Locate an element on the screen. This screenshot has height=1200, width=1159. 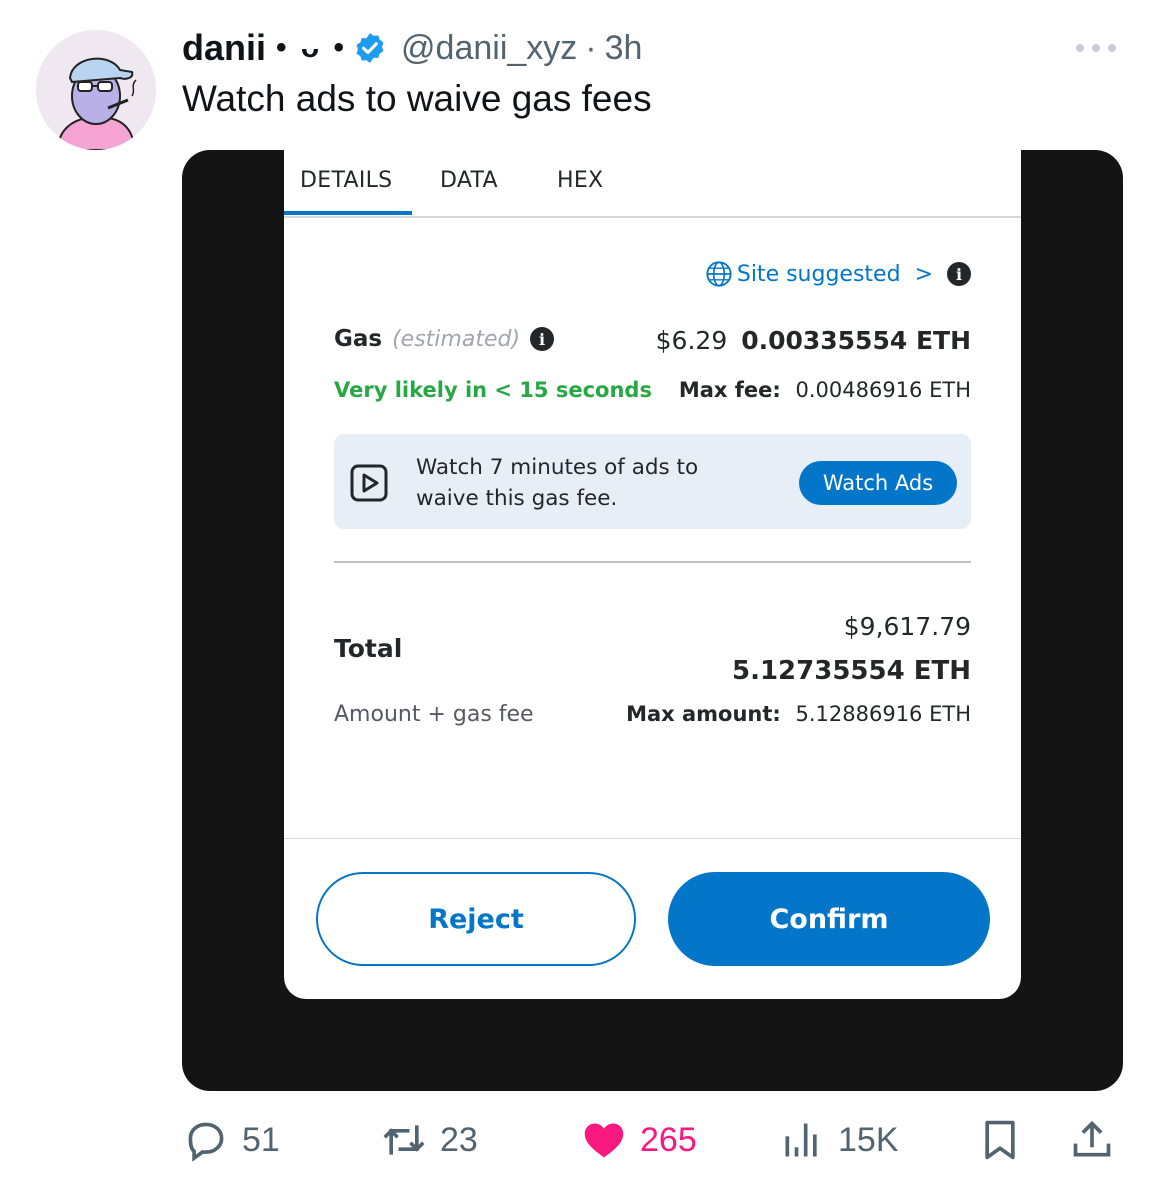
gas-speed-estimate: Very likely in < 15 seconds is located at coordinates (493, 390).